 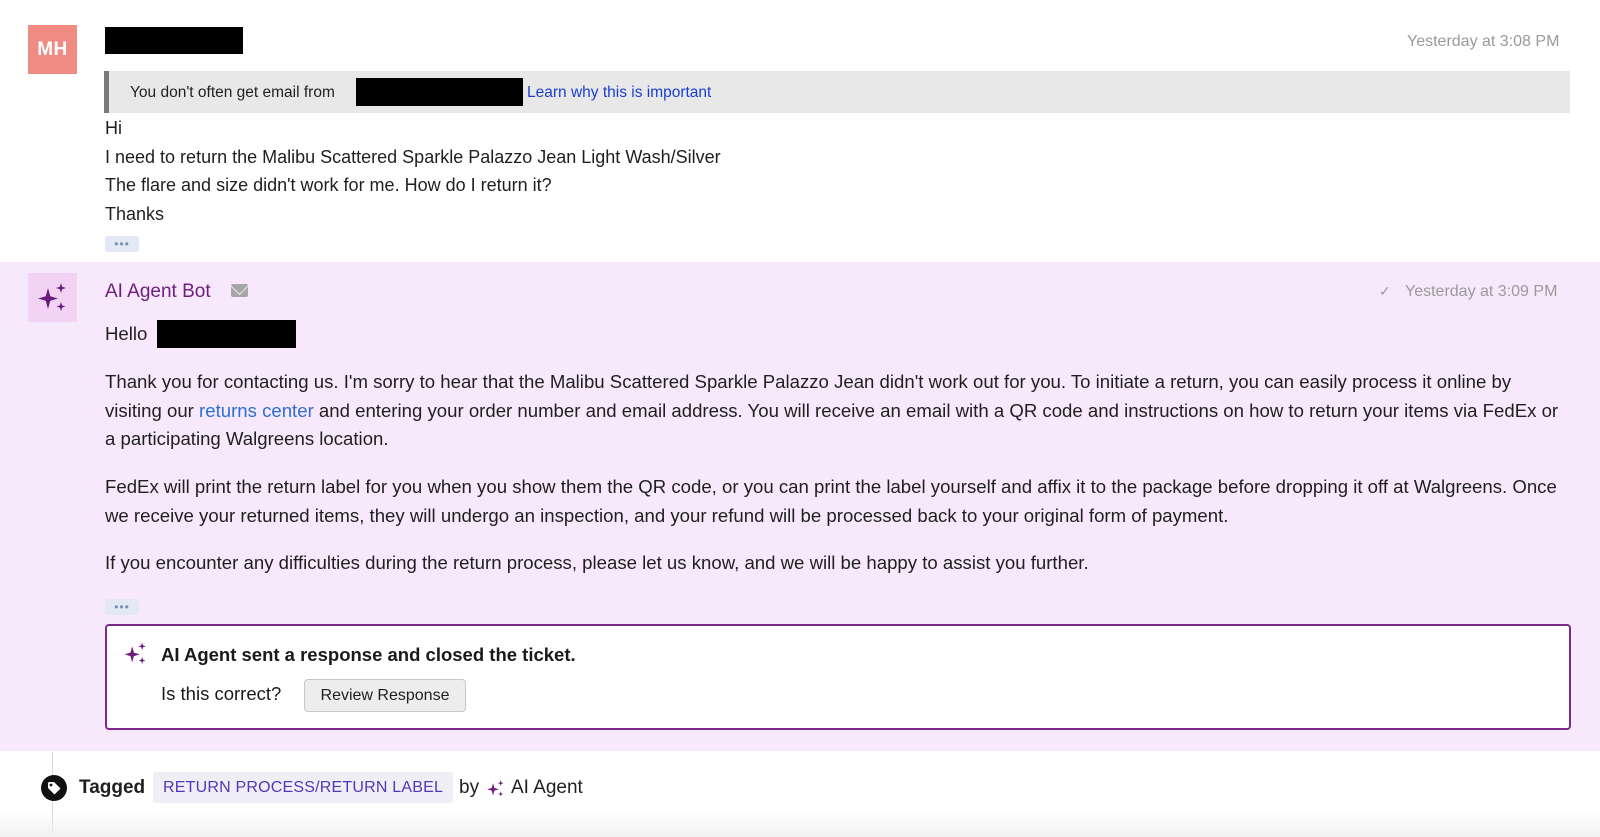 What do you see at coordinates (1483, 41) in the screenshot?
I see `message-timestamp: Yesterday at 3:08 PM` at bounding box center [1483, 41].